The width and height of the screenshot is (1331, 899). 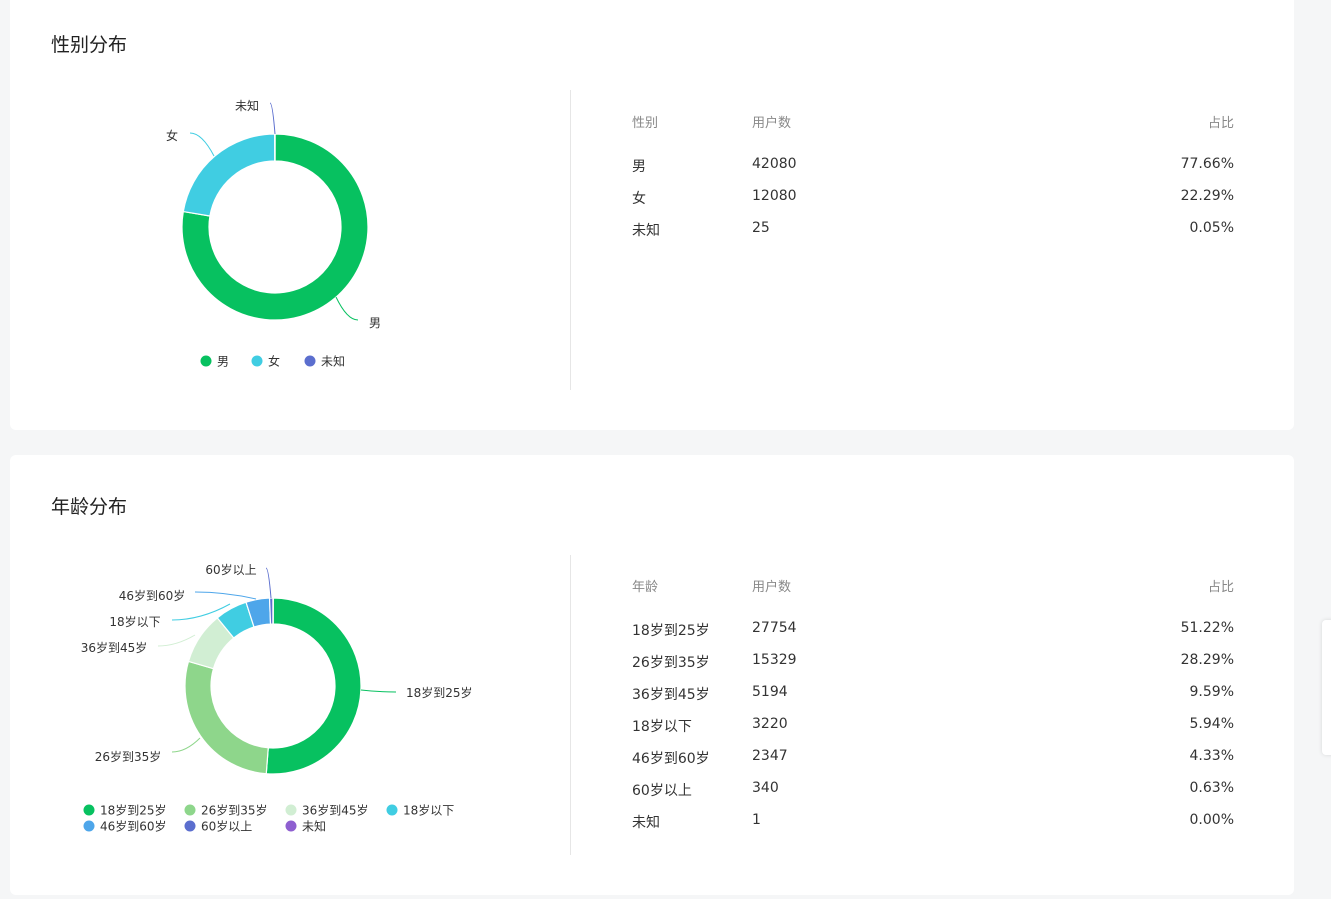 What do you see at coordinates (933, 134) in the screenshot?
I see `table-header: 性别 用户数 占比` at bounding box center [933, 134].